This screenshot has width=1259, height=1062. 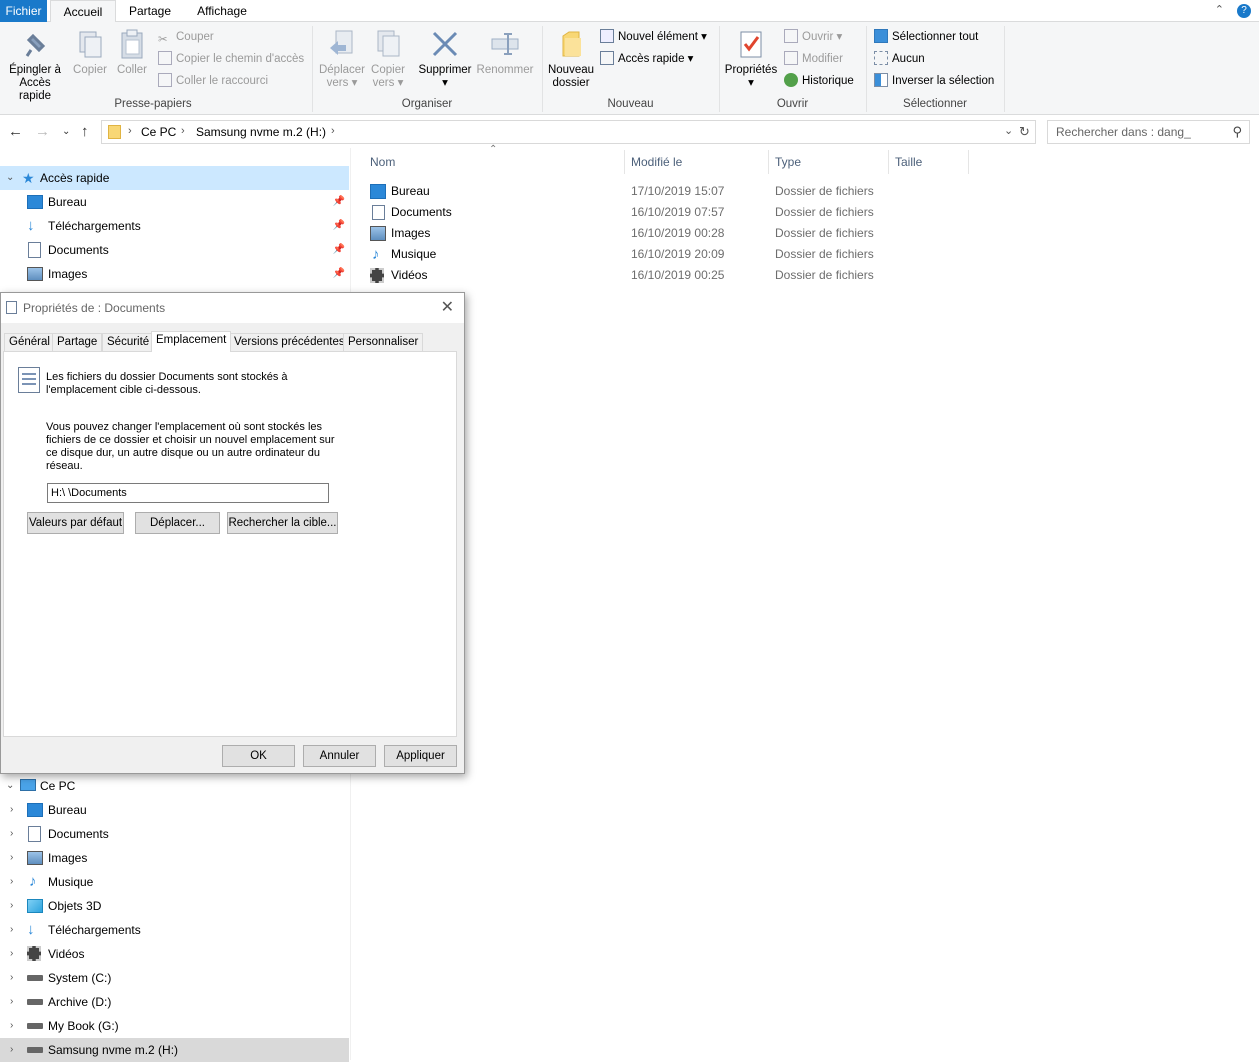 I want to click on dialog-tab-sharing: Partage, so click(x=77, y=342).